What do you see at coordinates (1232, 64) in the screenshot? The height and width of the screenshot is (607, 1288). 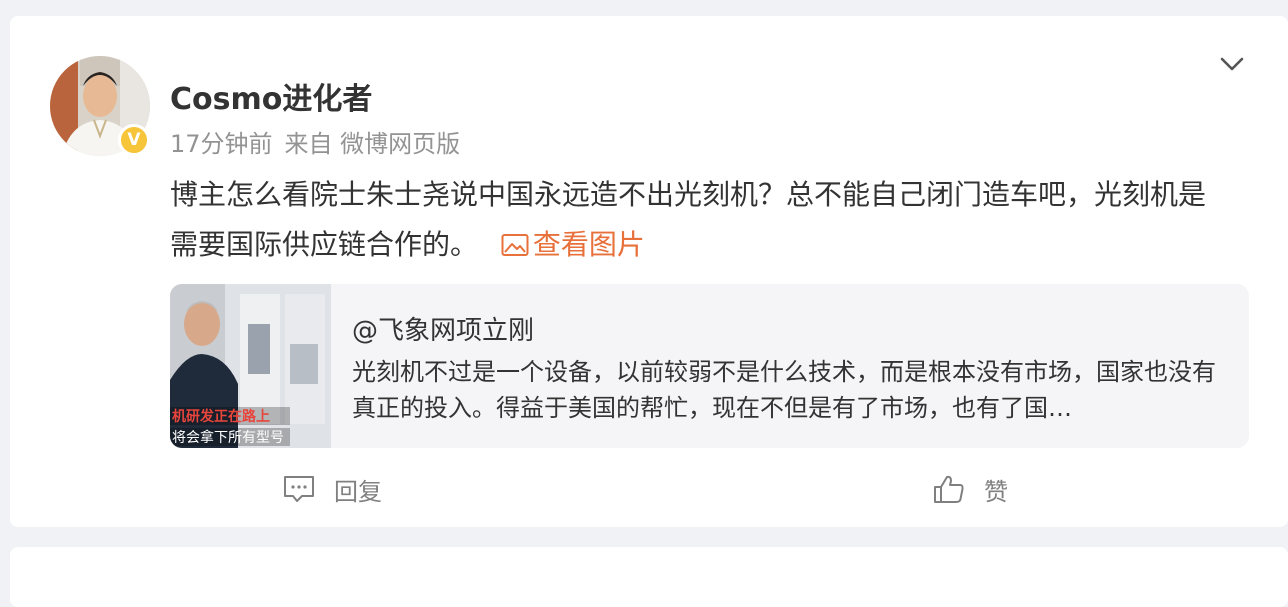 I see `chevron-down-icon` at bounding box center [1232, 64].